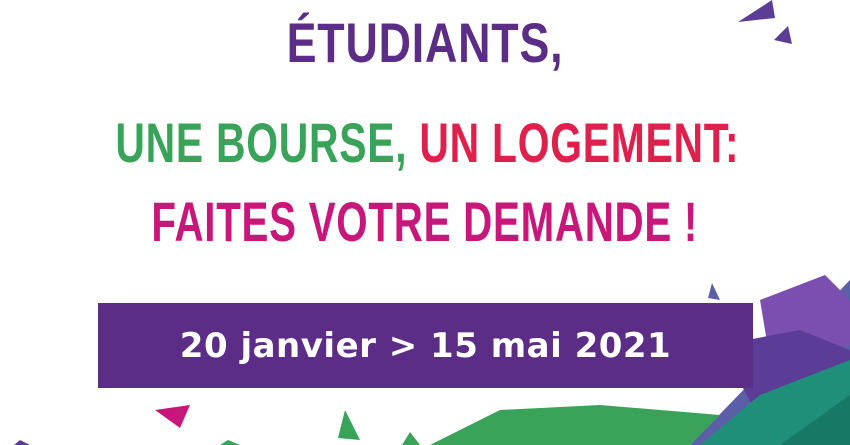  I want to click on triangle-purple-corner, so click(22, 442).